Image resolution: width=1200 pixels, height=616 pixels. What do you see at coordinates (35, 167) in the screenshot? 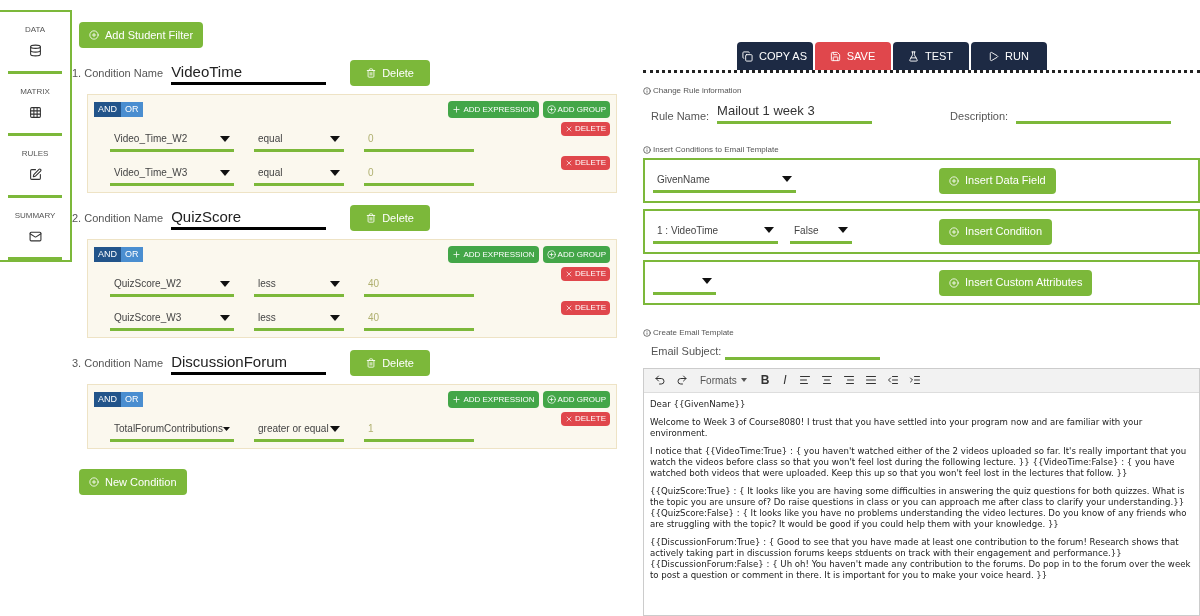
I see `sidebar-item: RULES` at bounding box center [35, 167].